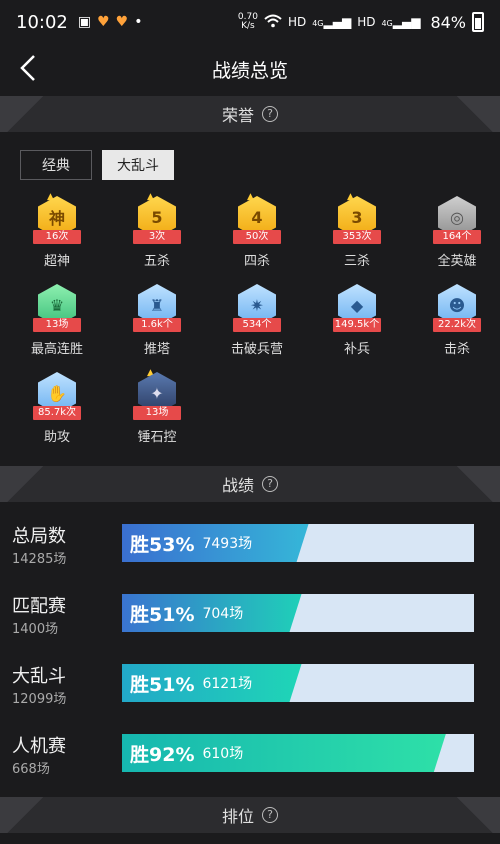 The width and height of the screenshot is (500, 844). What do you see at coordinates (257, 237) in the screenshot?
I see `honor-value: 50次` at bounding box center [257, 237].